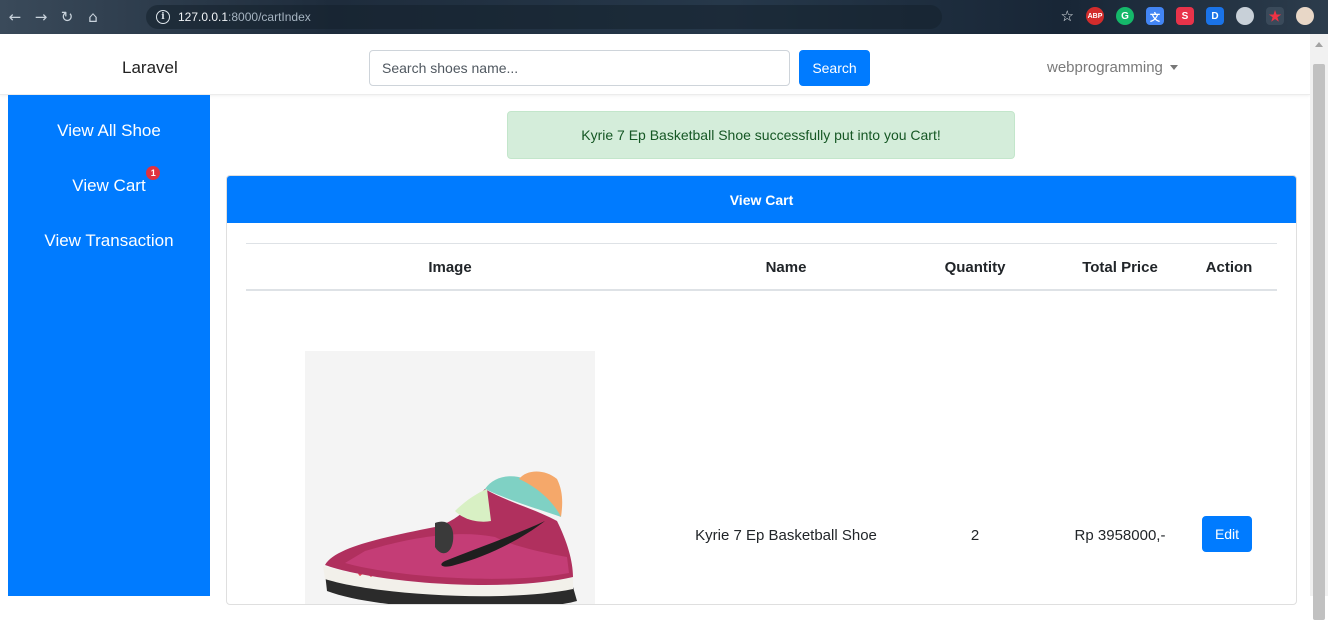 Image resolution: width=1328 pixels, height=620 pixels. What do you see at coordinates (761, 267) in the screenshot?
I see `table-header: Image Name Quantity Total Price Action` at bounding box center [761, 267].